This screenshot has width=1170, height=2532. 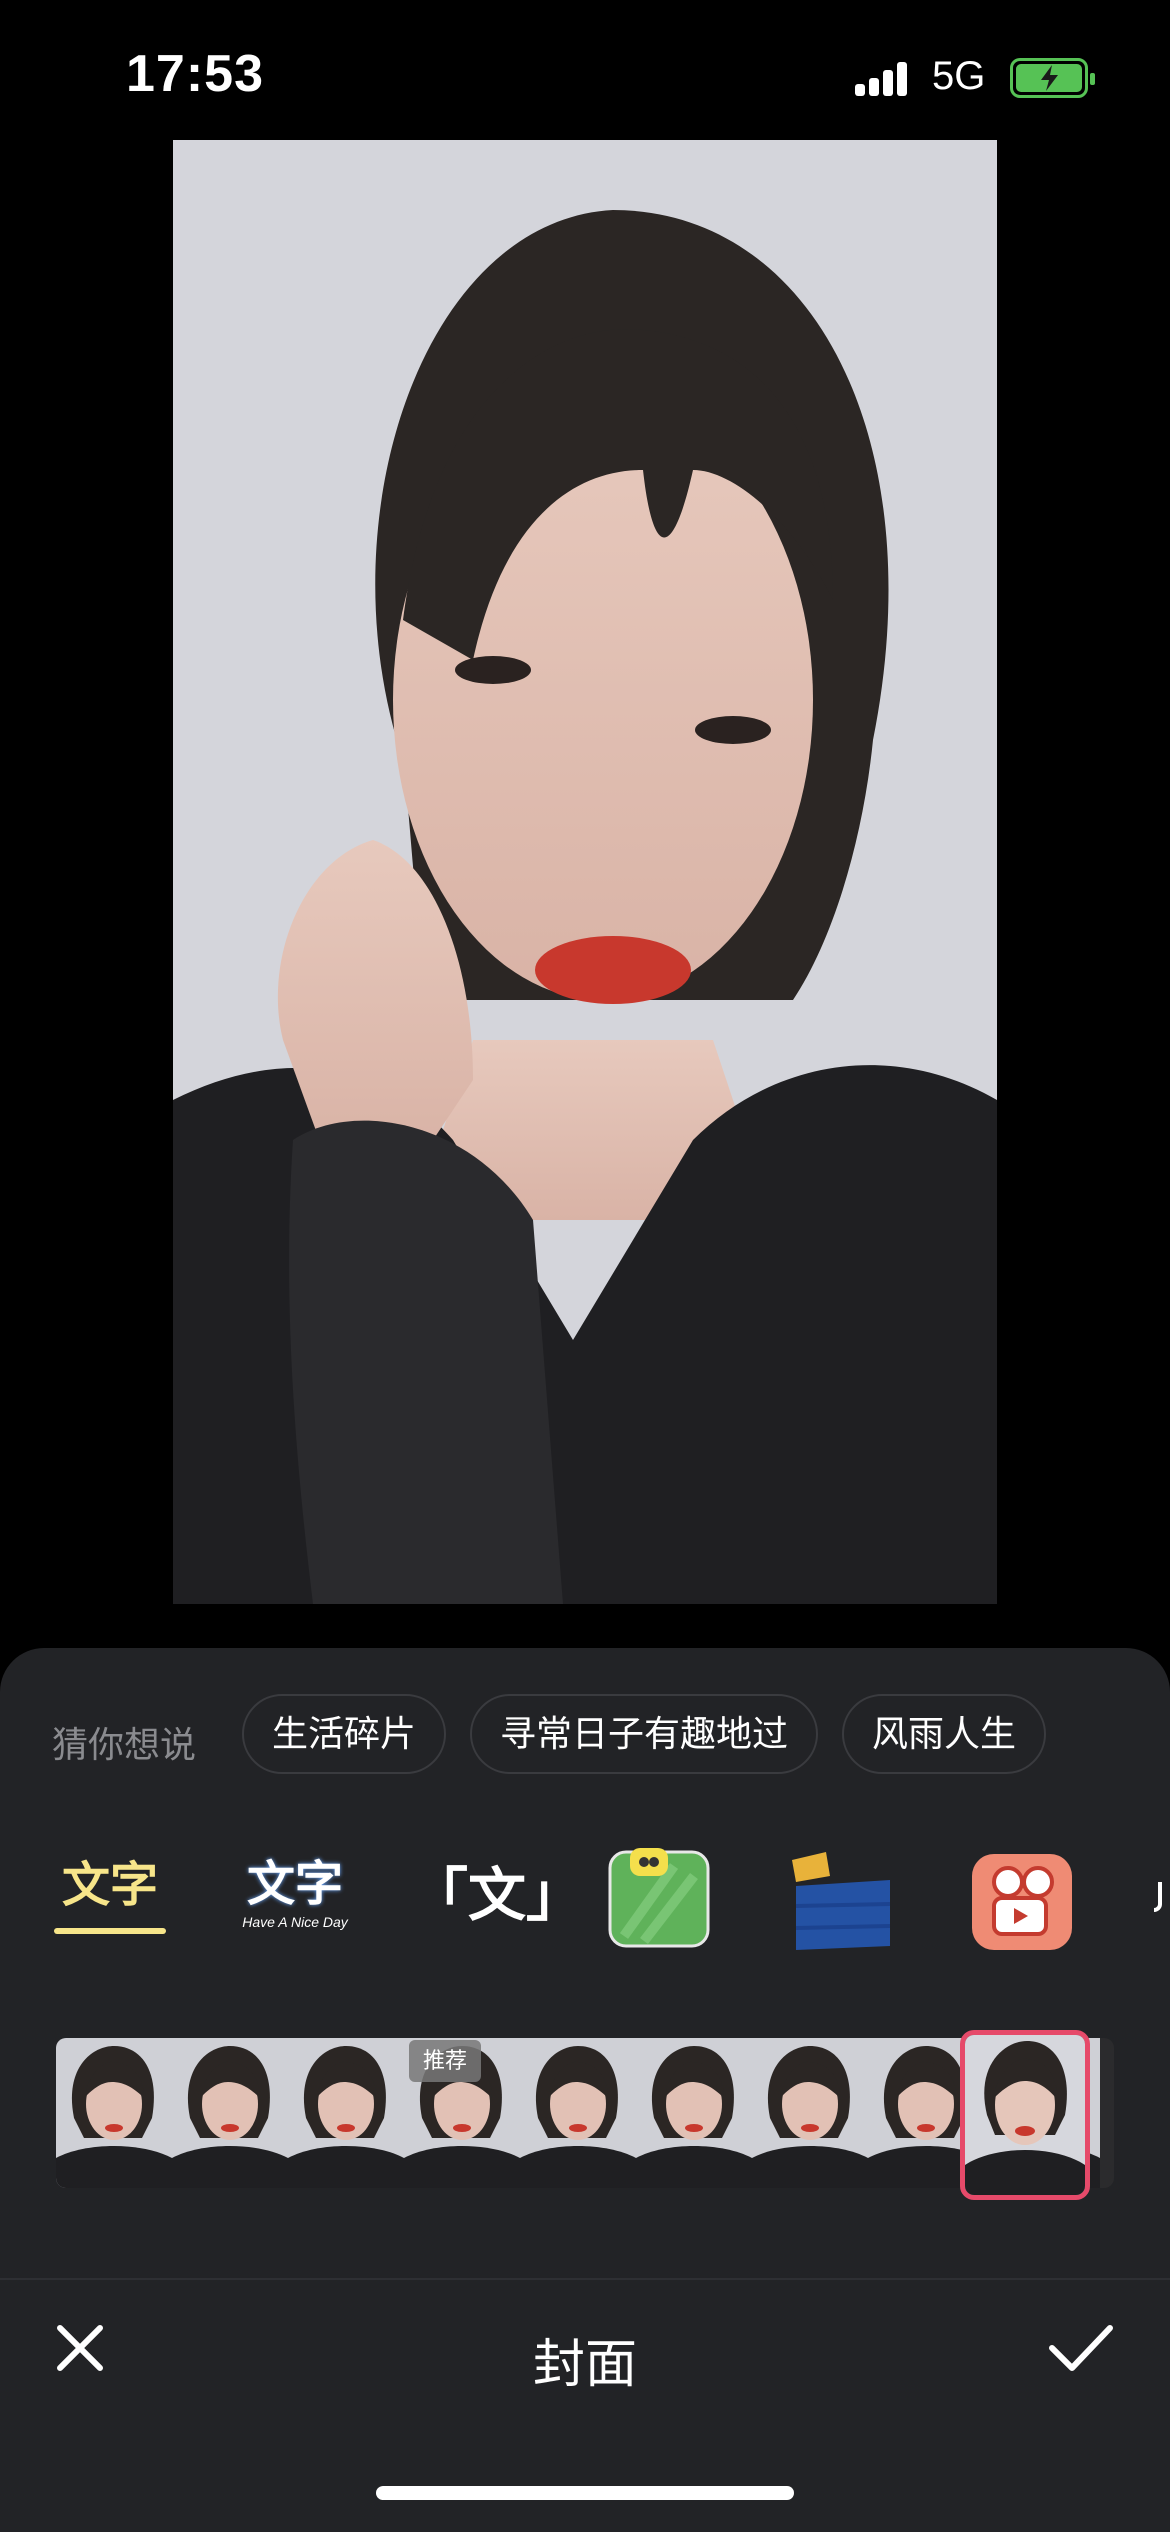 I want to click on close-icon, so click(x=80, y=2348).